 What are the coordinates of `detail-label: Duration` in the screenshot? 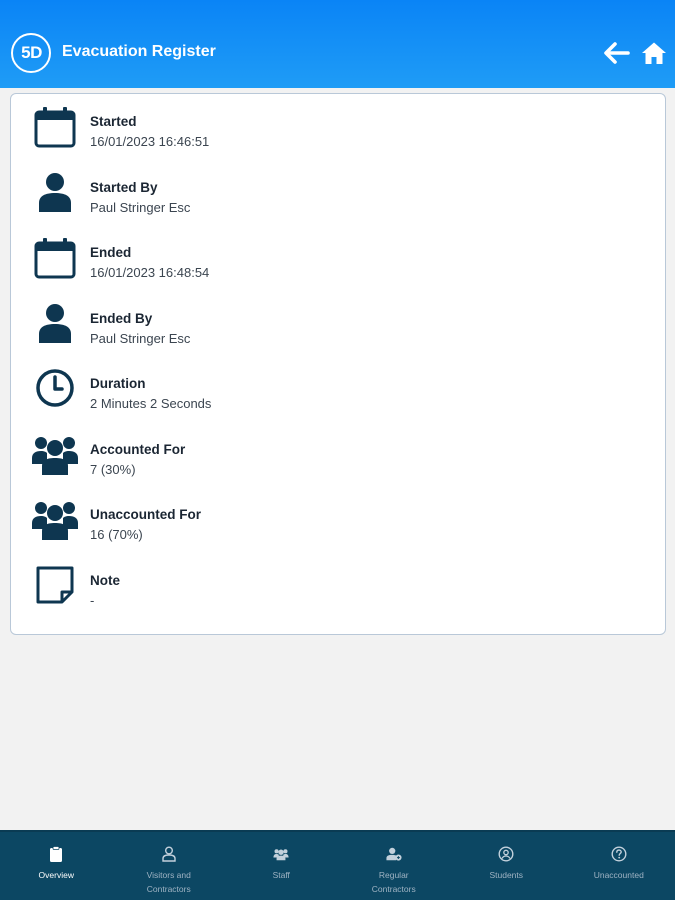 It's located at (118, 383).